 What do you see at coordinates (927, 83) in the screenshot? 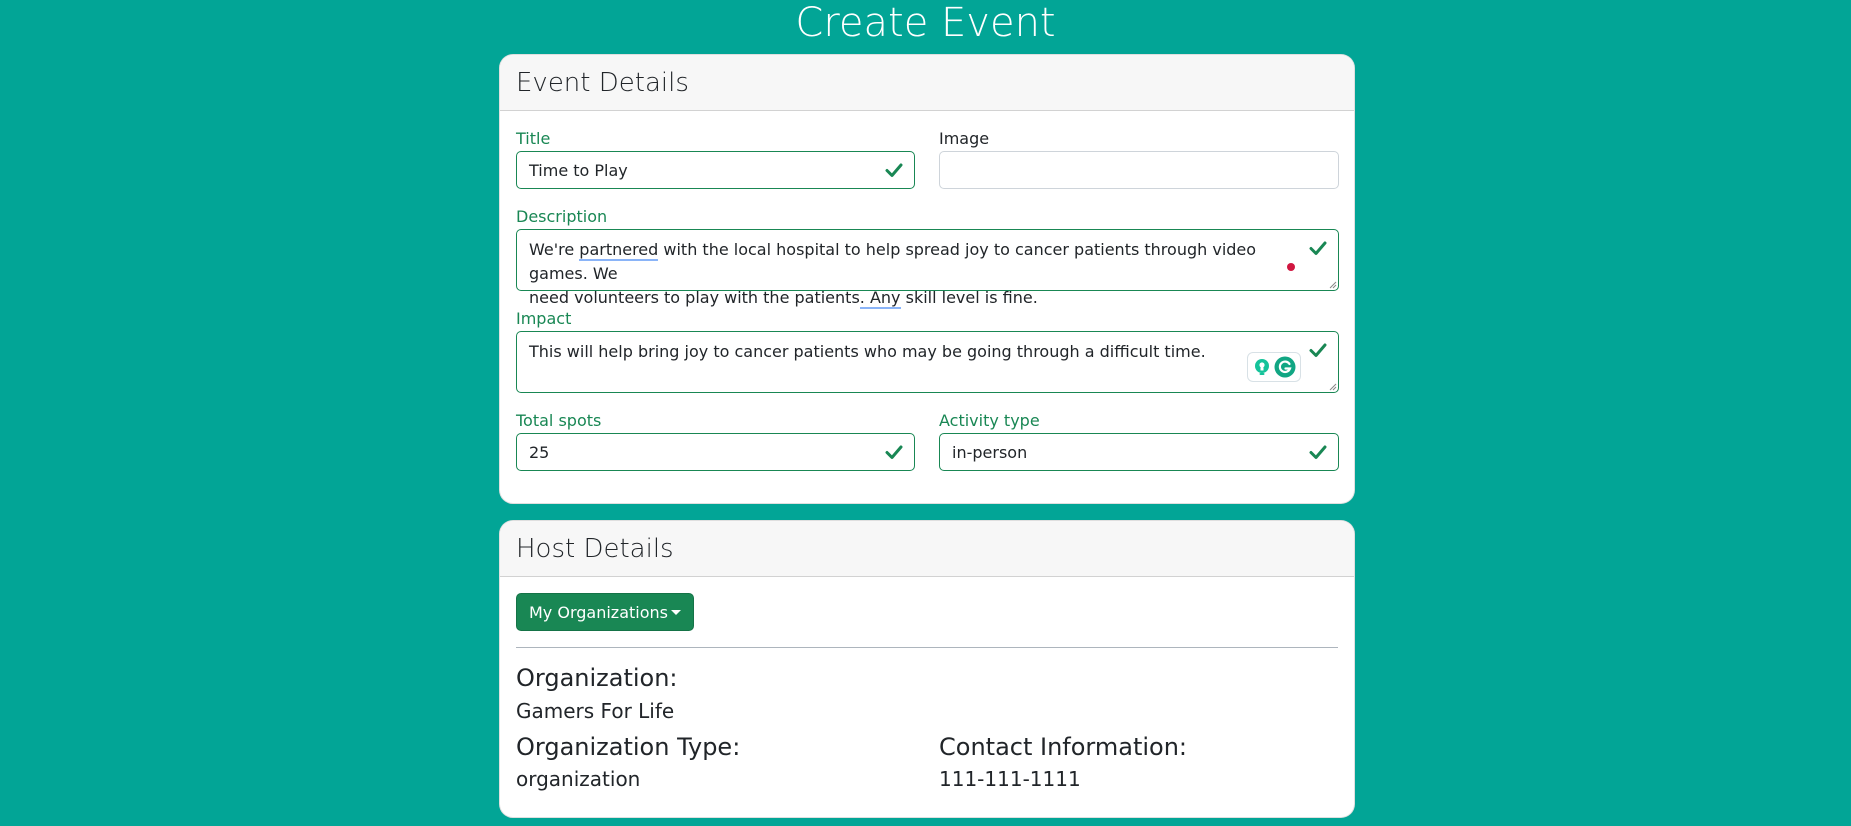
I see `event-details-header: Event Details` at bounding box center [927, 83].